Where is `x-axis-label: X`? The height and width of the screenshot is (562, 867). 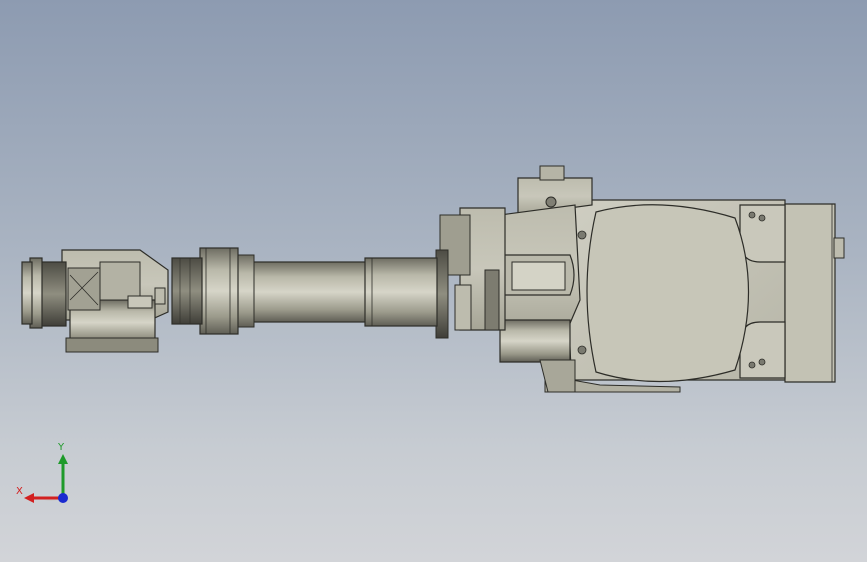 x-axis-label: X is located at coordinates (19, 491).